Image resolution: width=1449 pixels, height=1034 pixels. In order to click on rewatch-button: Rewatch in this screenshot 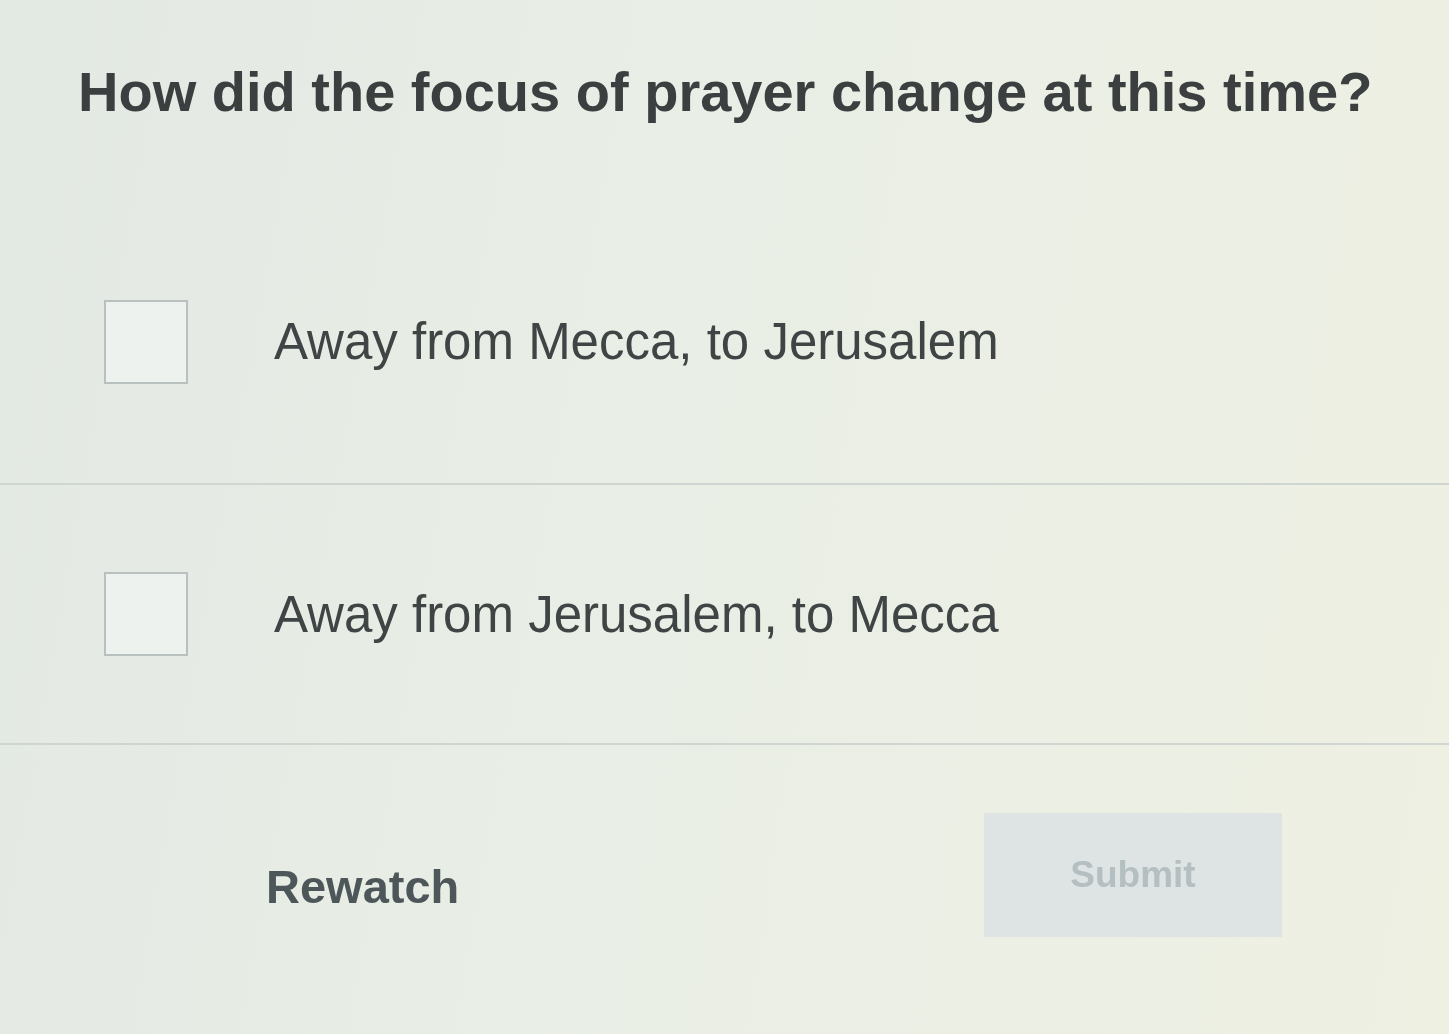, I will do `click(363, 886)`.